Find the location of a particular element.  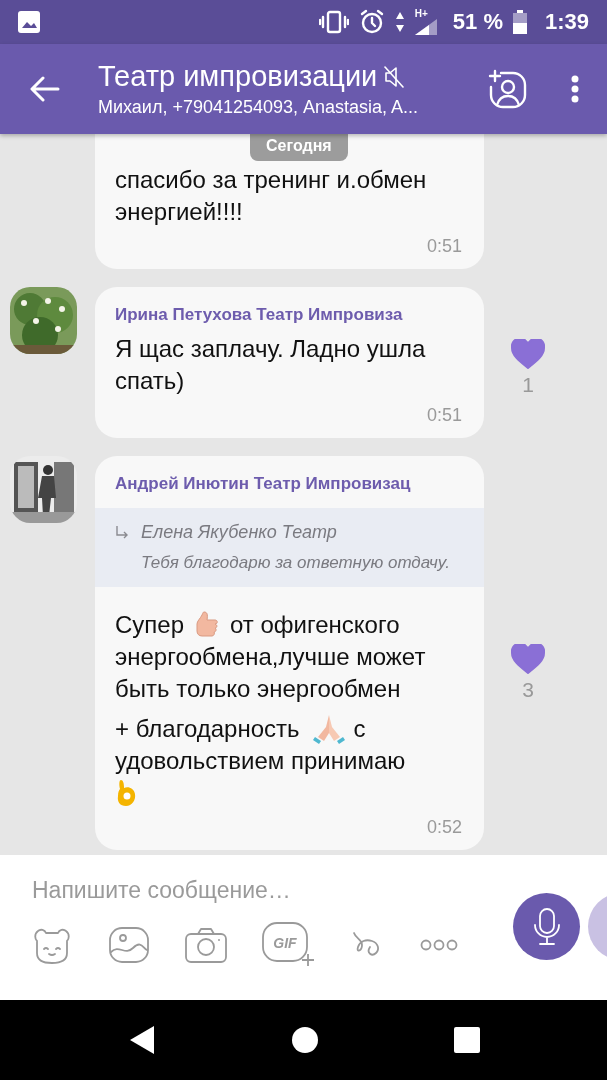

quoted-reply: Елена Якубенко Театр Тебя благодарю за ответную отдачу. is located at coordinates (289, 547).